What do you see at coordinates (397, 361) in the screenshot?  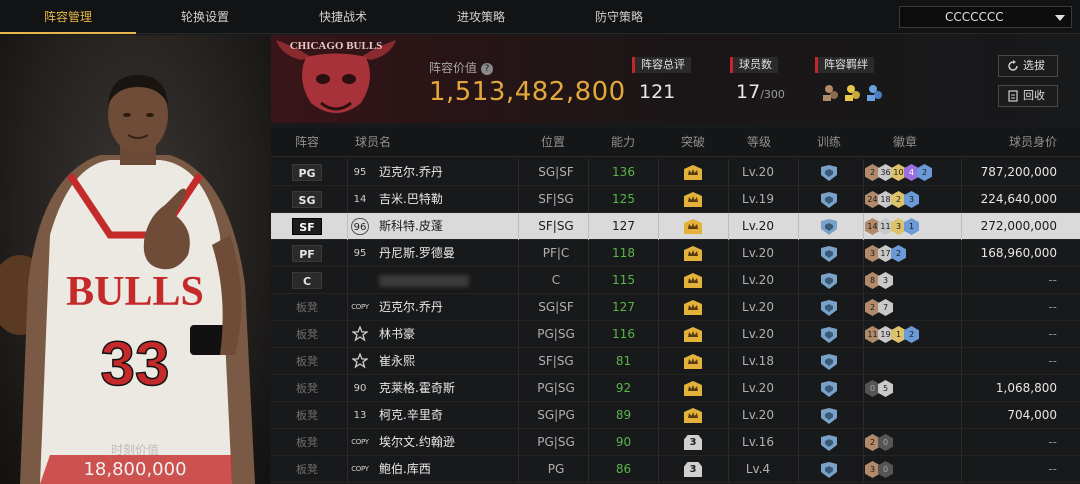 I see `player-name: 崔永熙` at bounding box center [397, 361].